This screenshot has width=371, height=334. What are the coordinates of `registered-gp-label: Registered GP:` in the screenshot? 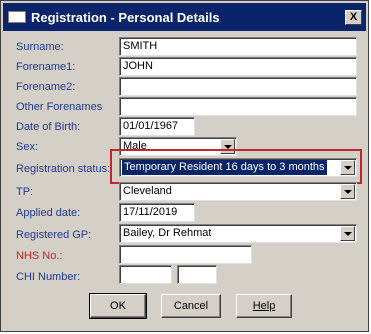 It's located at (54, 235).